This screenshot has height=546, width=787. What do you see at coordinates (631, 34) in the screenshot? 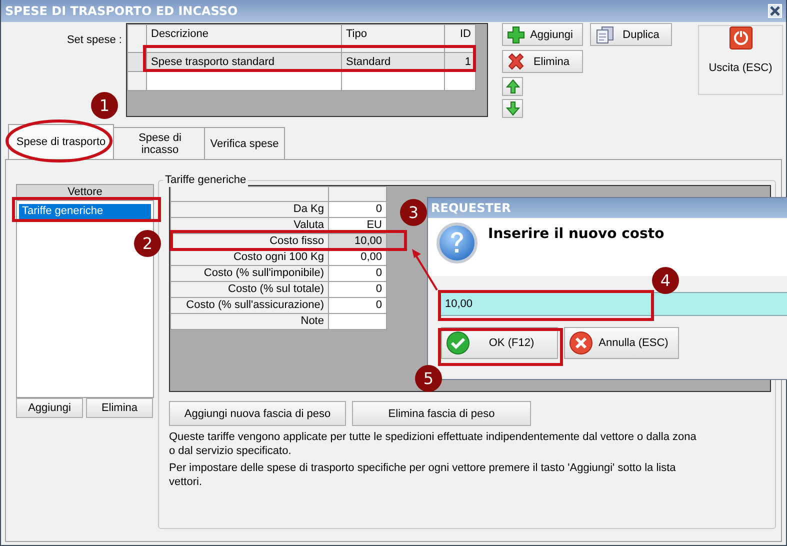
I see `duplicate-button: Duplica` at bounding box center [631, 34].